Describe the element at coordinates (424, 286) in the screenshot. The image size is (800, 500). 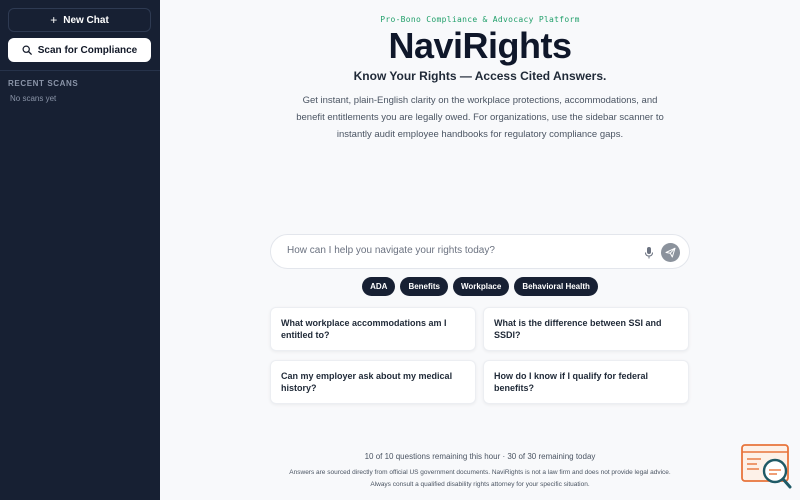
I see `chip-benefits: Benefits` at that location.